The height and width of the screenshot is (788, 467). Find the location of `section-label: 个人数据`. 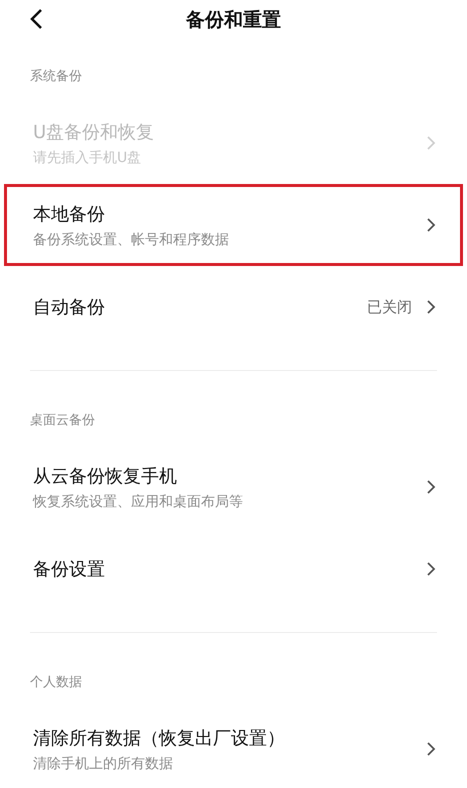

section-label: 个人数据 is located at coordinates (56, 682).